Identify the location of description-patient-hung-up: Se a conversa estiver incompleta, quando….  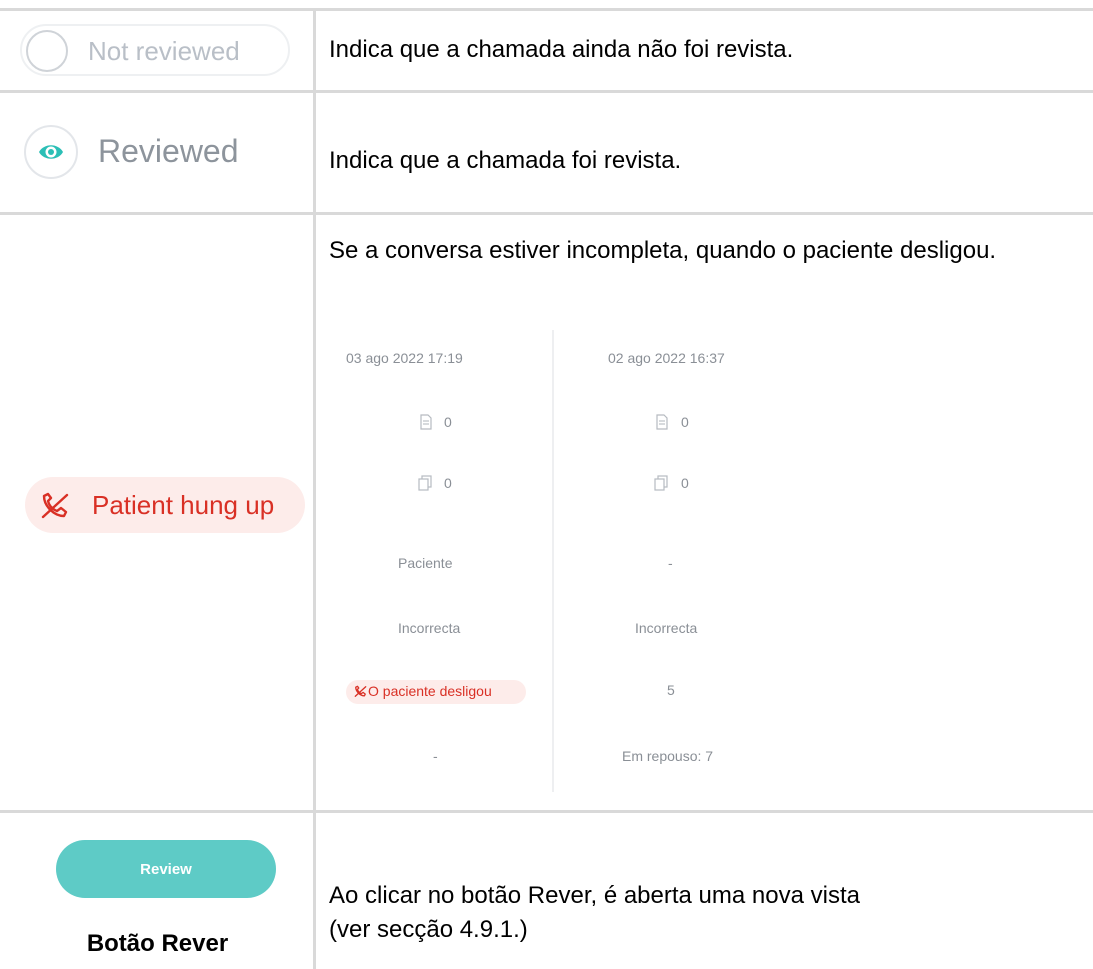
(663, 250).